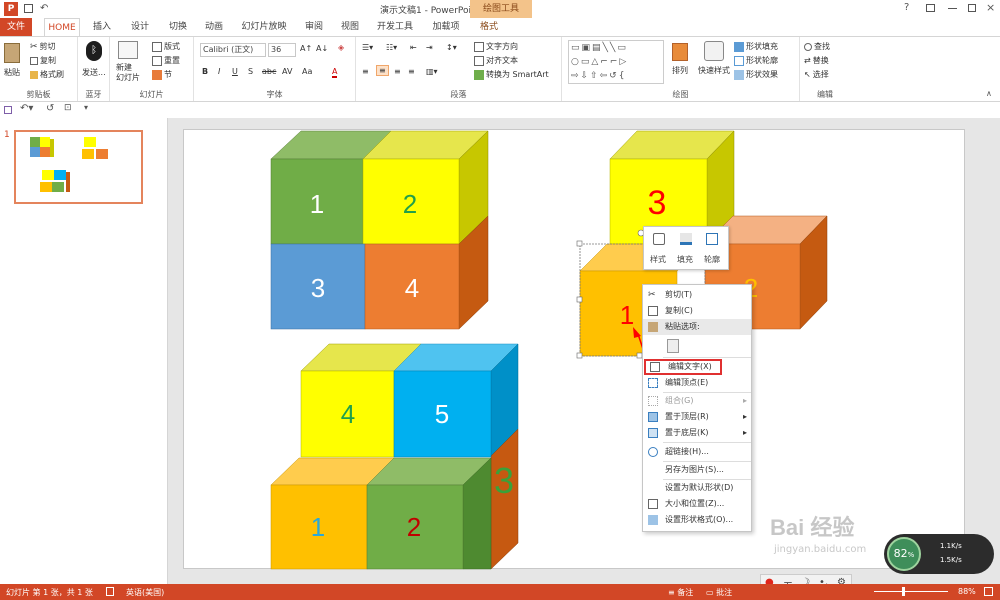 The width and height of the screenshot is (1000, 600). Describe the element at coordinates (432, 71) in the screenshot. I see `columns-icon: ▥▾` at that location.